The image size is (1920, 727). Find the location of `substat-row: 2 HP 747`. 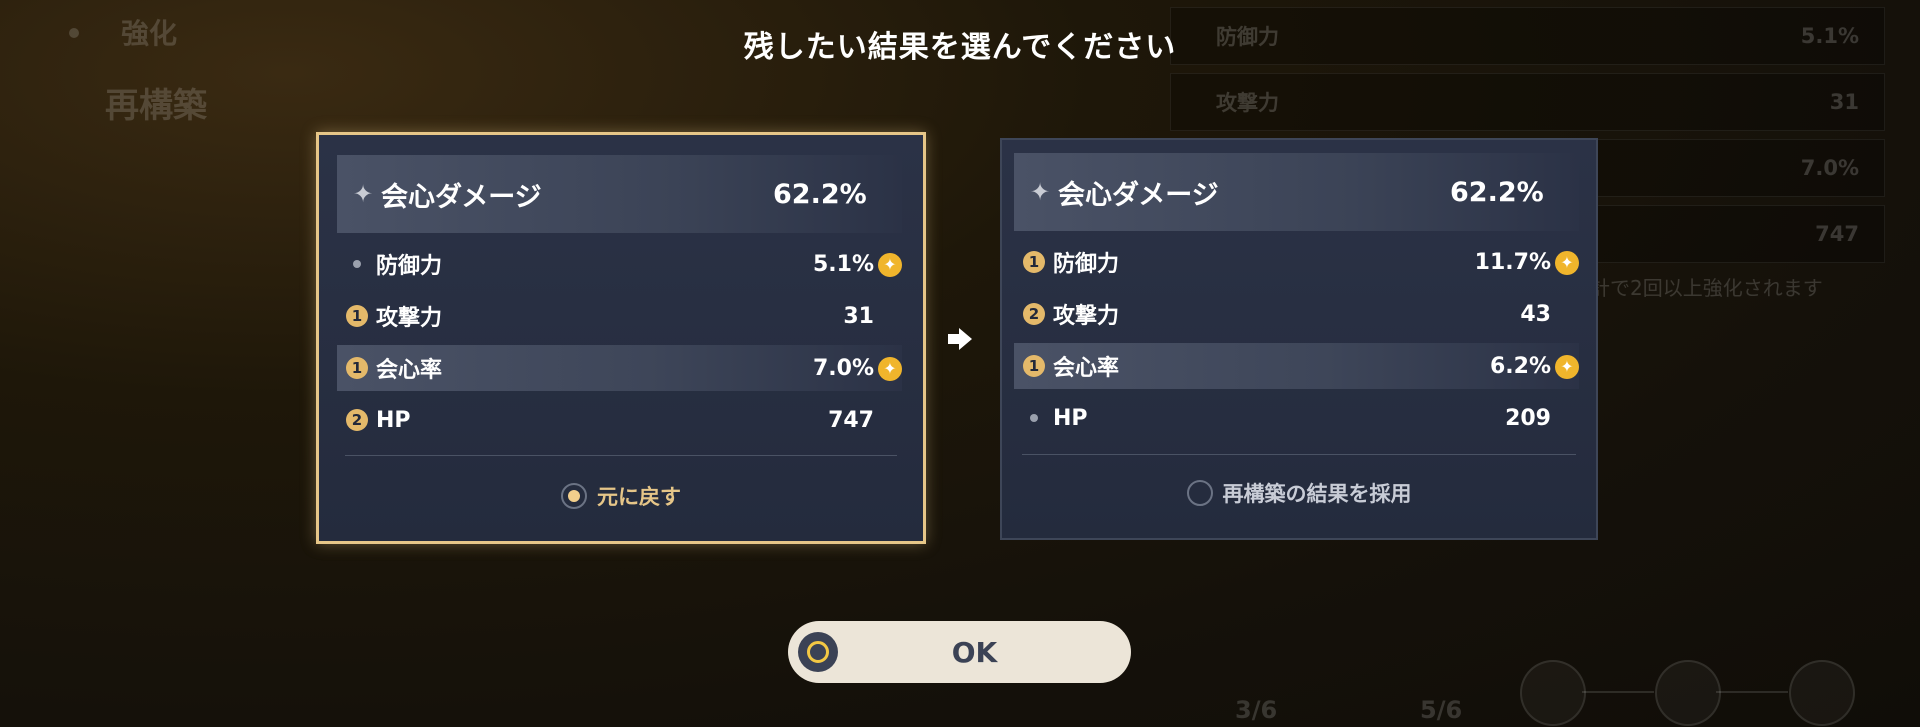

substat-row: 2 HP 747 is located at coordinates (619, 420).